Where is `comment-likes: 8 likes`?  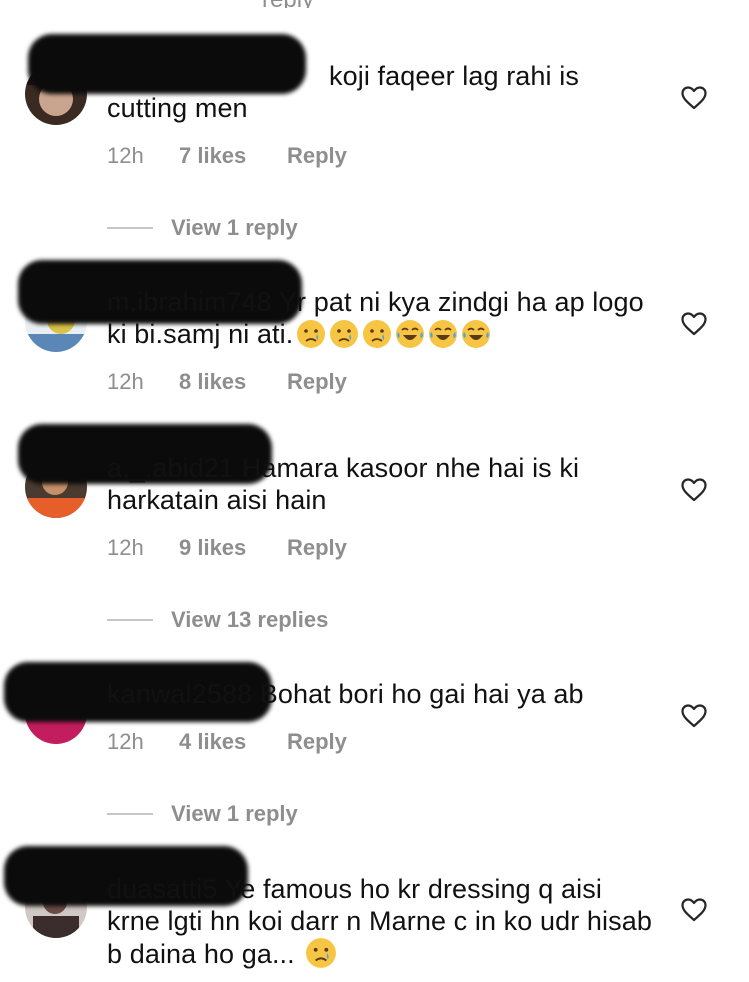
comment-likes: 8 likes is located at coordinates (233, 382).